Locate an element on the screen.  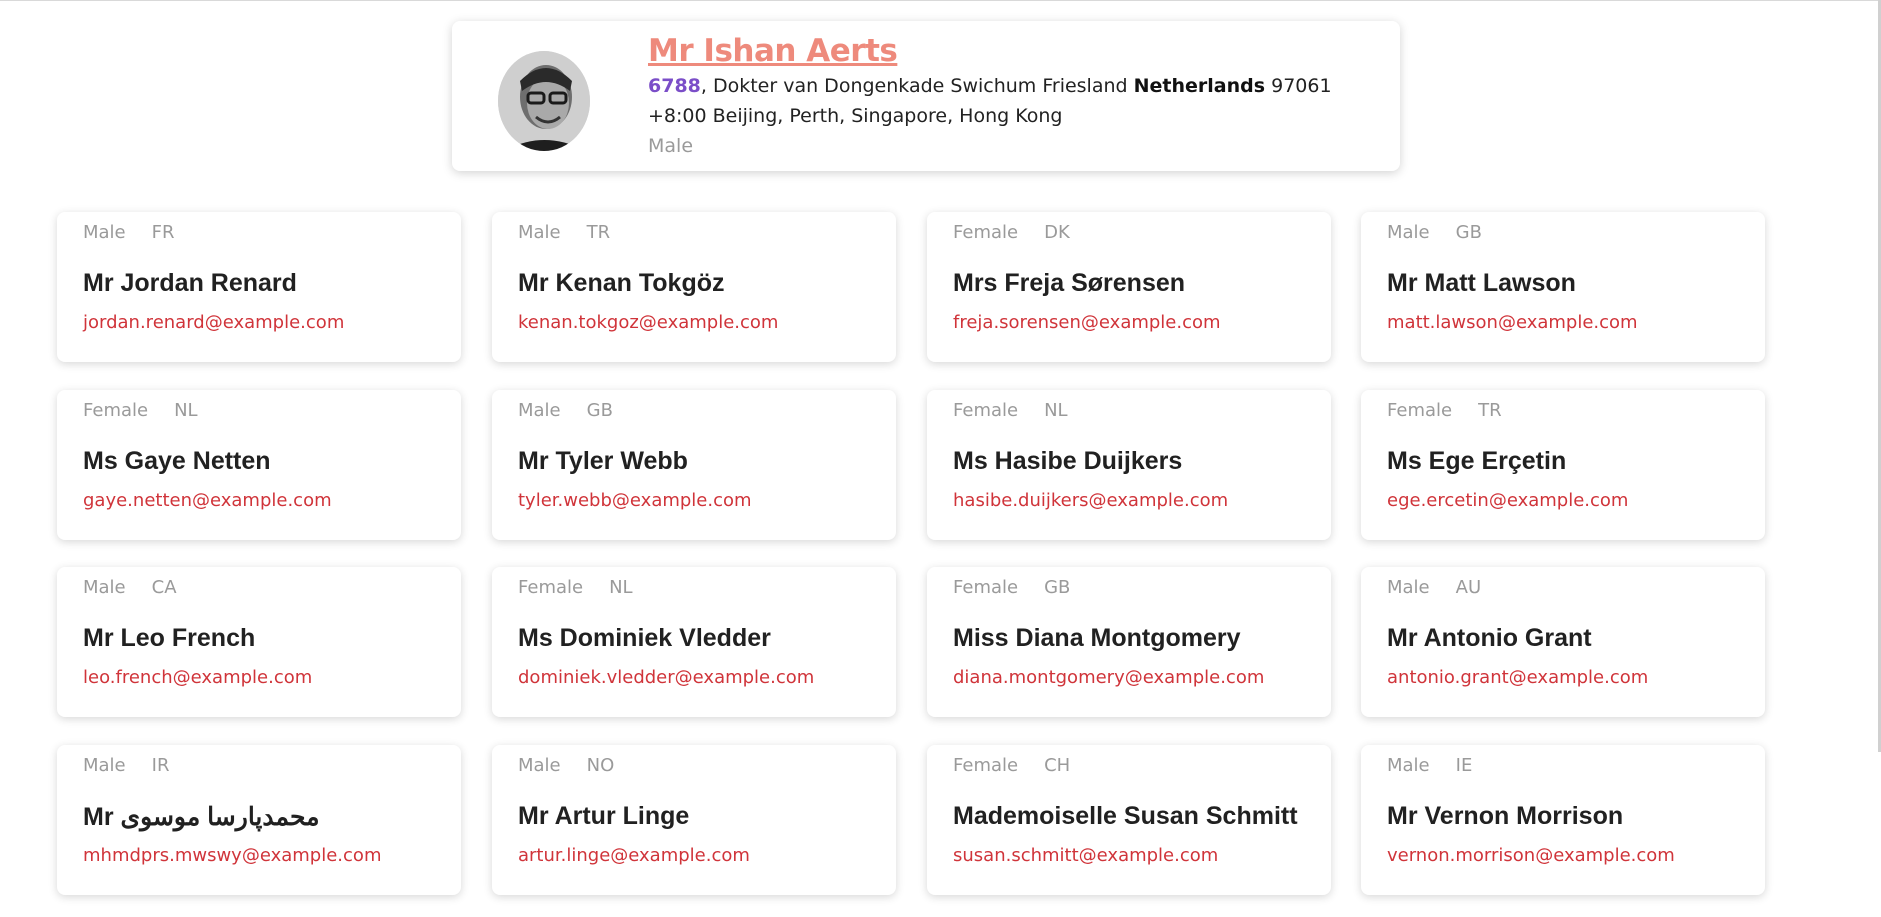
user-email-link: mhmdprs.mwswy@example.com is located at coordinates (232, 855).